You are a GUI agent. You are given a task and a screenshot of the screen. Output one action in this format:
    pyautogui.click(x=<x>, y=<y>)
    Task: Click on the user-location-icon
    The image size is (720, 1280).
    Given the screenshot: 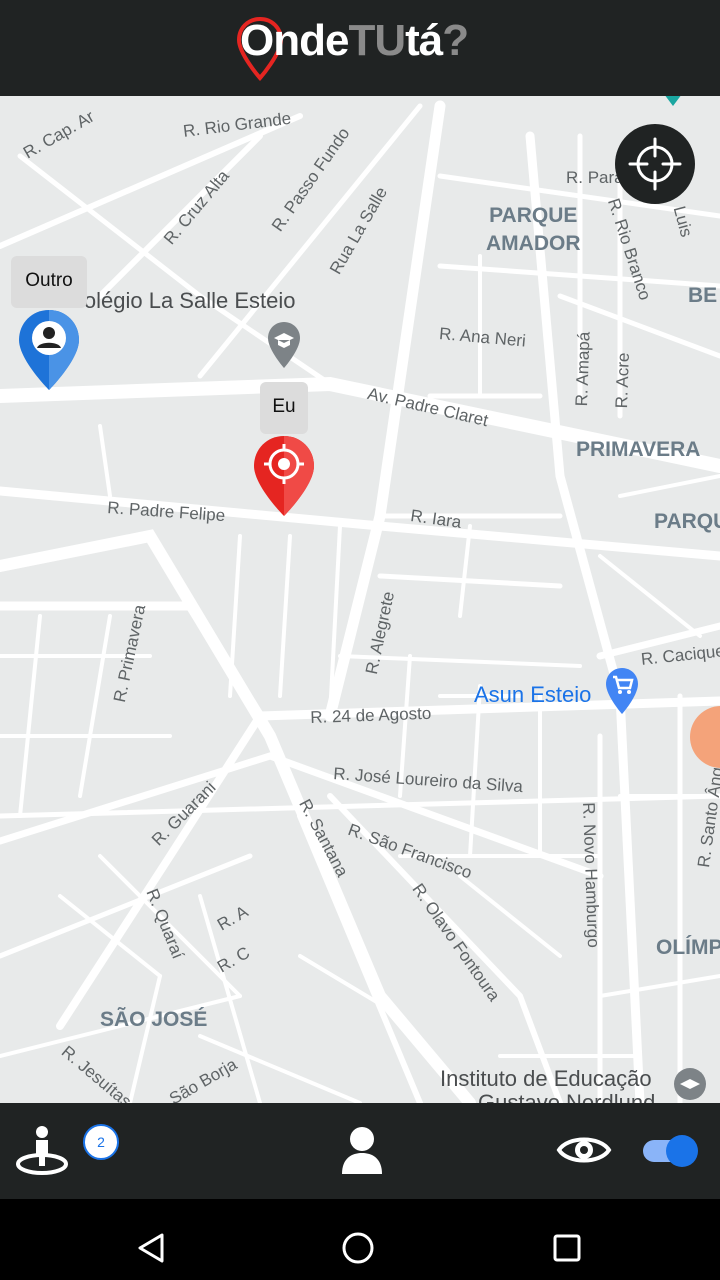 What is the action you would take?
    pyautogui.click(x=42, y=1150)
    